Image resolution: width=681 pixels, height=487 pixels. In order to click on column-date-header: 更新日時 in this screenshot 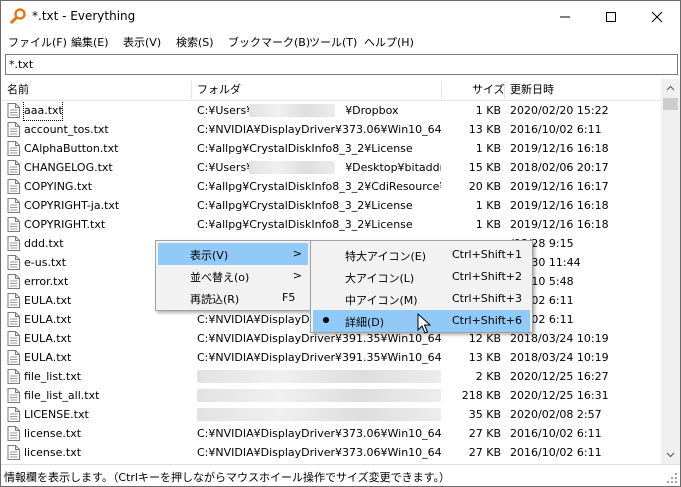, I will do `click(532, 90)`.